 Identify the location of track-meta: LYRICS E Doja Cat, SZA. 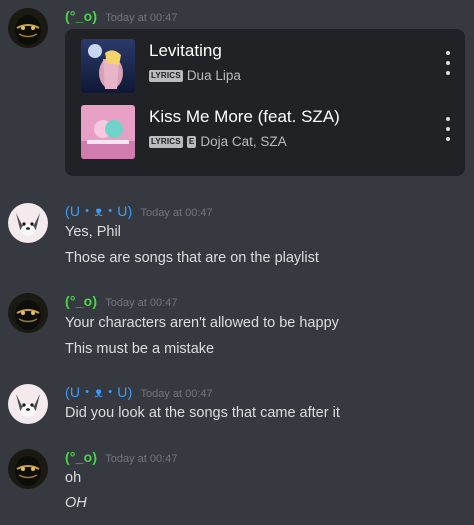
(218, 141).